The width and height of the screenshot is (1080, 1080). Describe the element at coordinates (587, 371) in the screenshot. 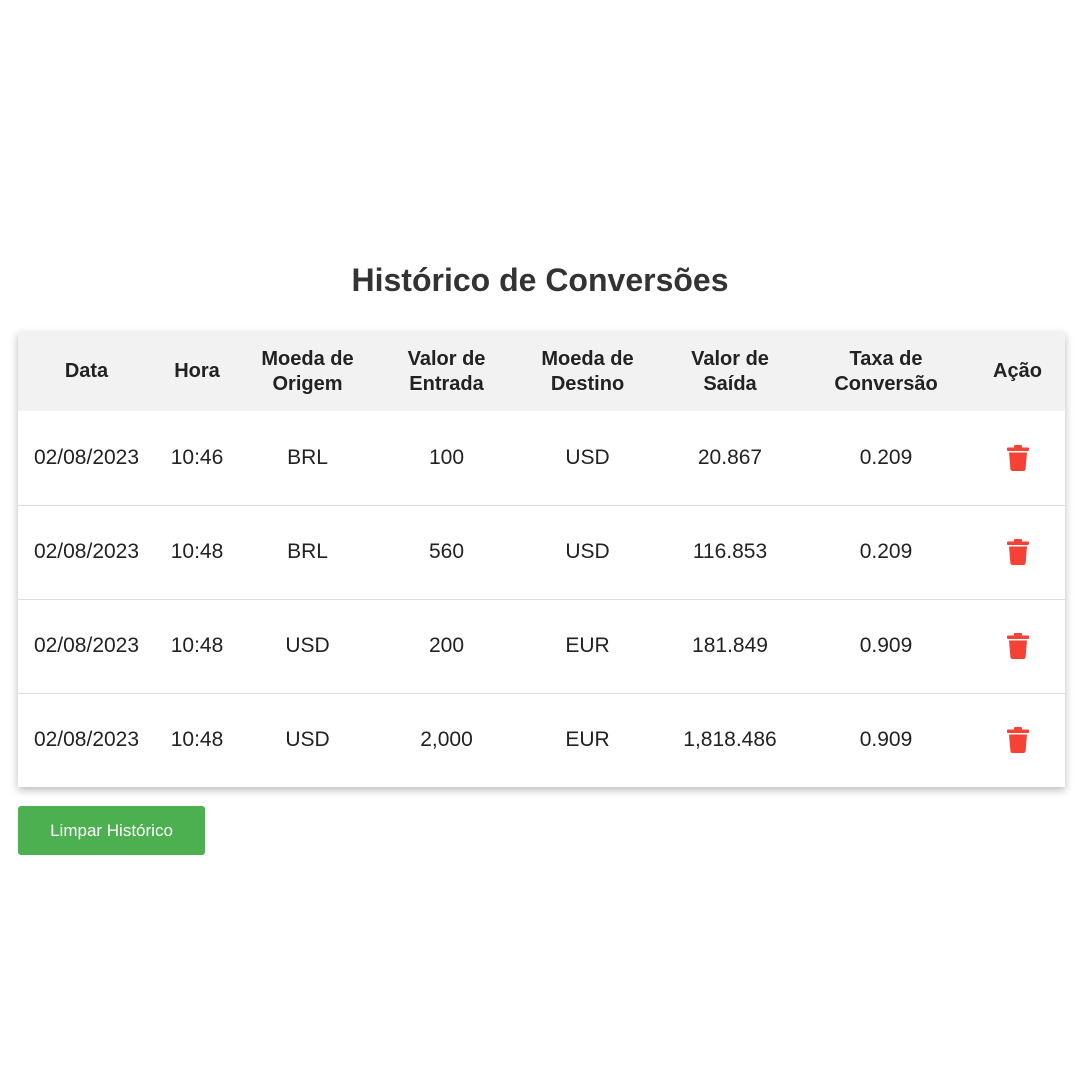

I see `header-moeda-destino: Moeda de Destino` at that location.